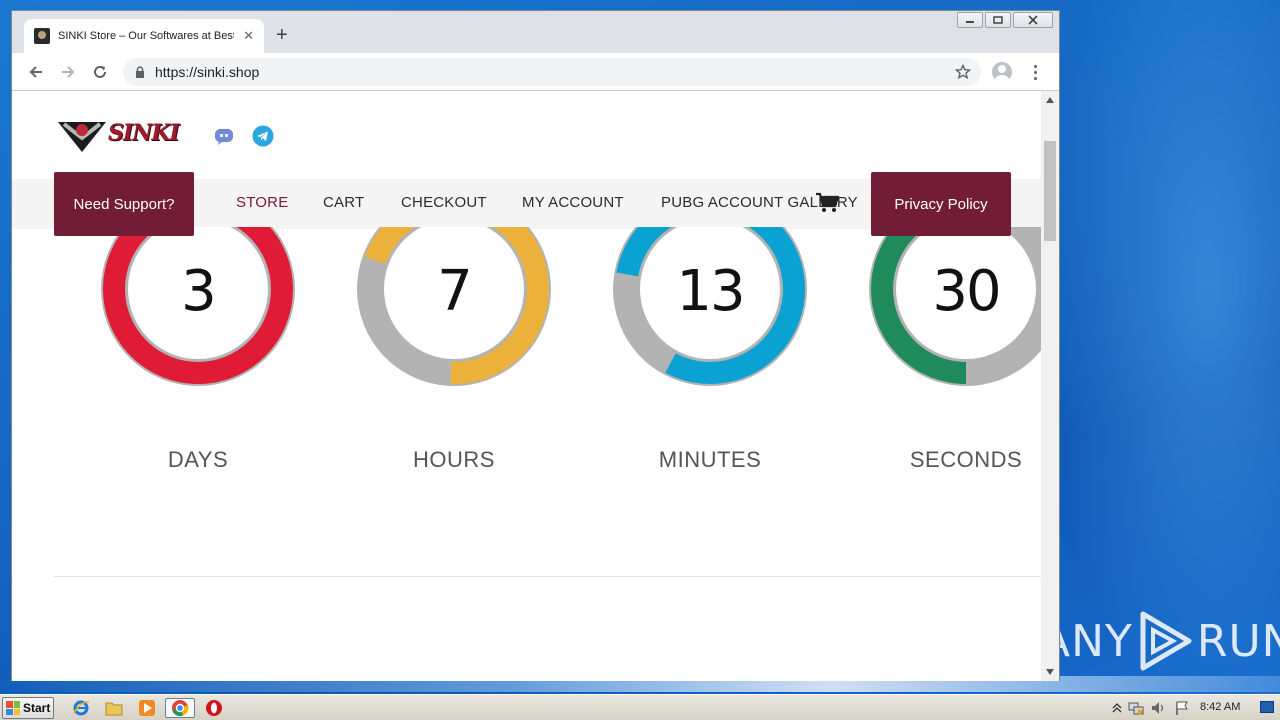 This screenshot has width=1280, height=720. What do you see at coordinates (36, 72) in the screenshot?
I see `back-icon` at bounding box center [36, 72].